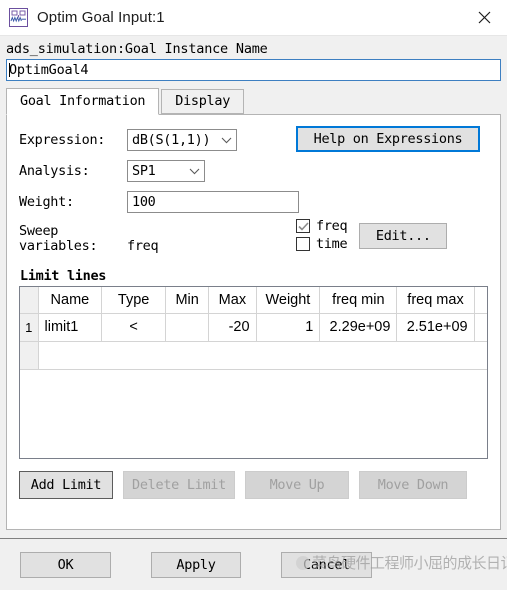 Image resolution: width=507 pixels, height=590 pixels. What do you see at coordinates (54, 171) in the screenshot?
I see `analysis-label: Analysis:` at bounding box center [54, 171].